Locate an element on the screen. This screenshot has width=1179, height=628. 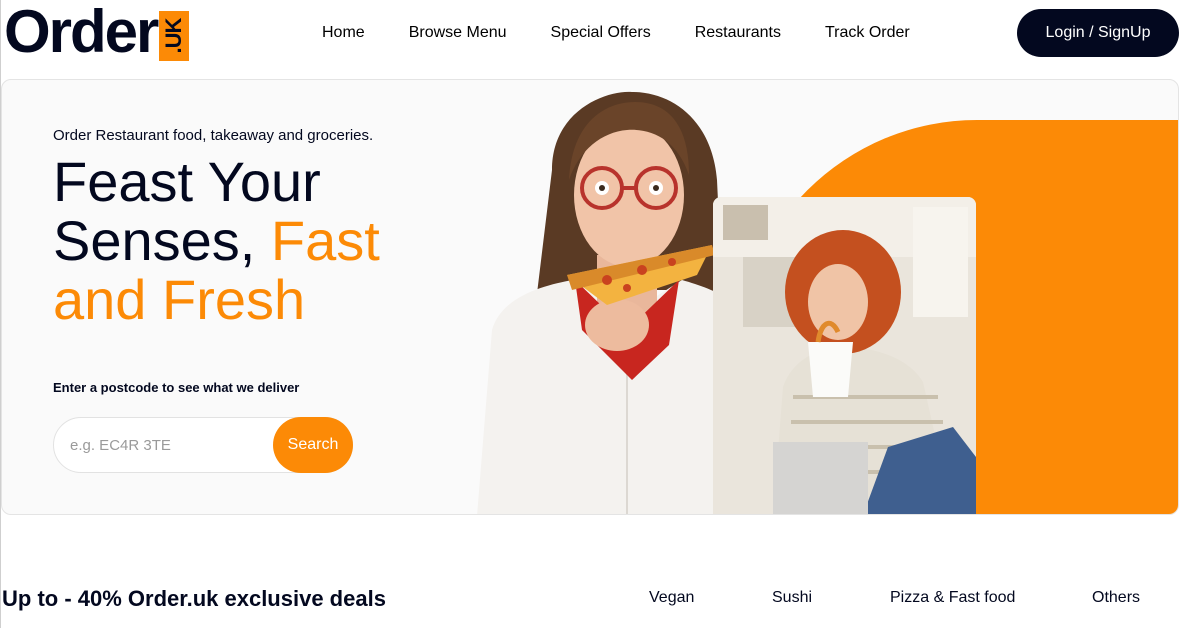
filter-sushi: Sushi is located at coordinates (792, 598).